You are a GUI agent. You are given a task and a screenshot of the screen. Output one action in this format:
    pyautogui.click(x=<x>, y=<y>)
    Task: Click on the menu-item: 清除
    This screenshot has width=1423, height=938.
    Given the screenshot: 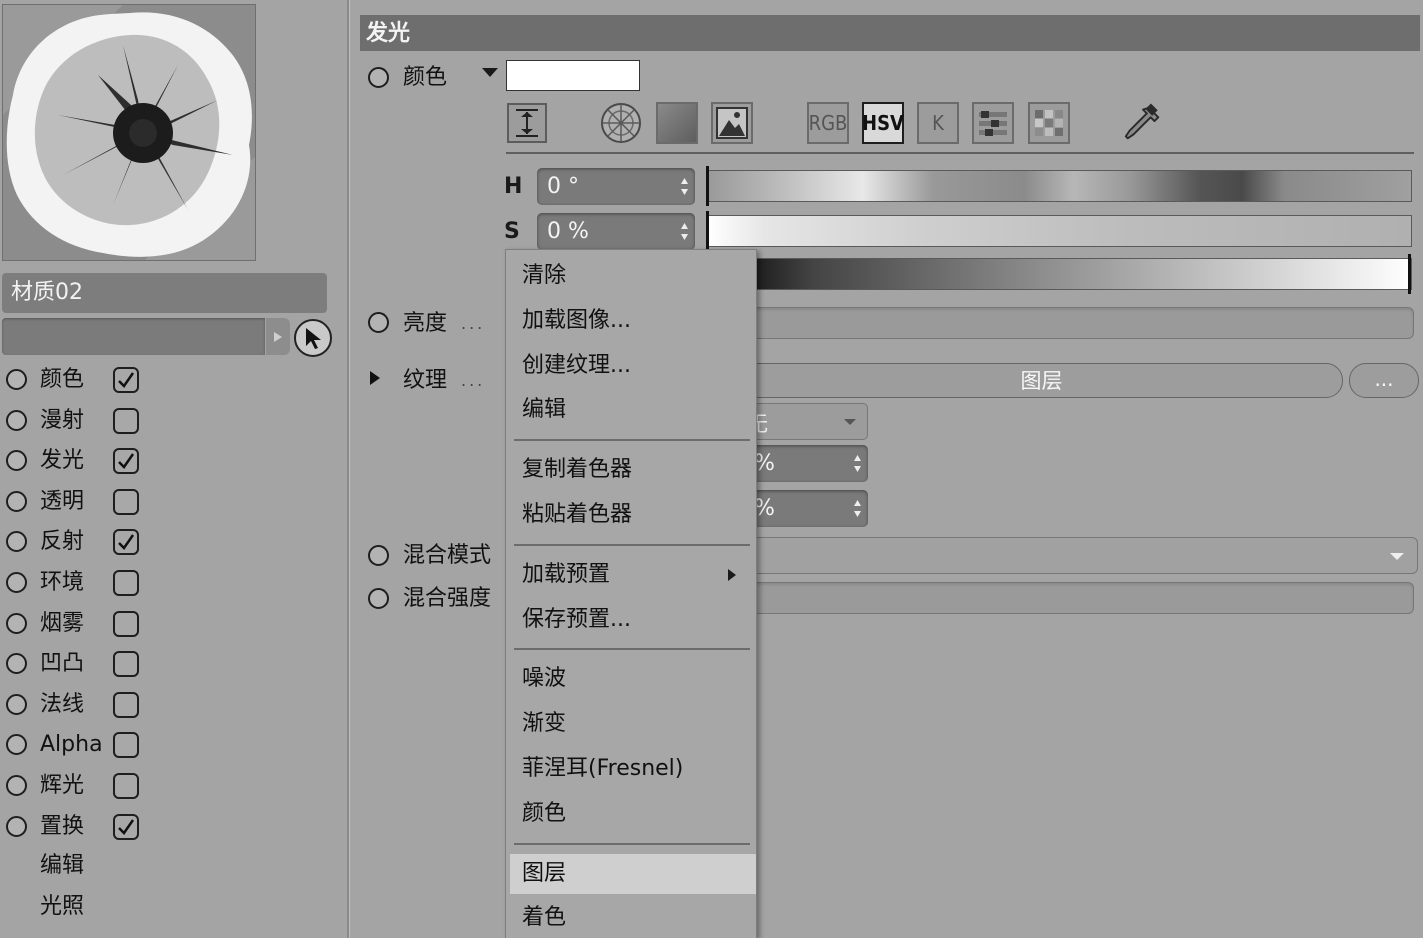 What is the action you would take?
    pyautogui.click(x=631, y=276)
    